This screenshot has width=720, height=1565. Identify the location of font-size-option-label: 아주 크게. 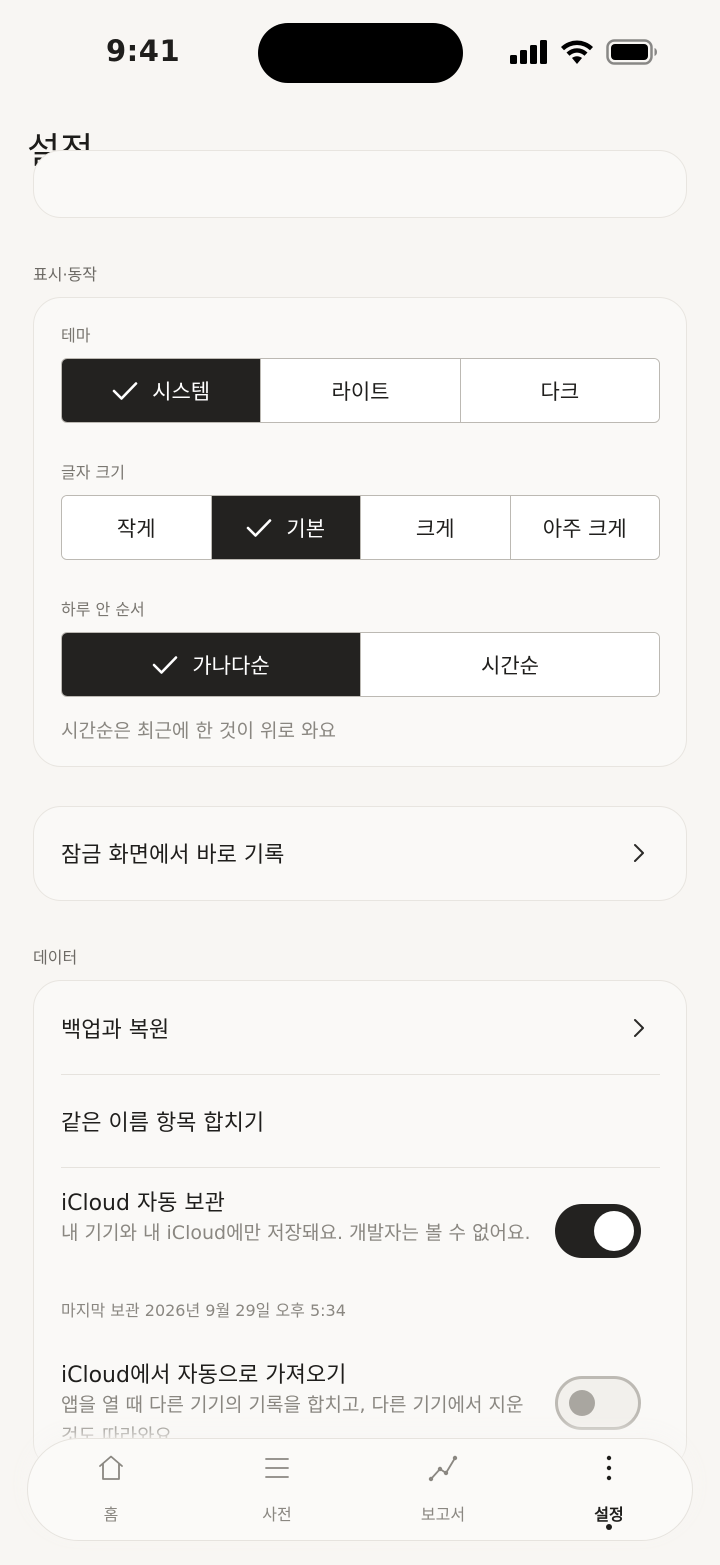
(584, 528).